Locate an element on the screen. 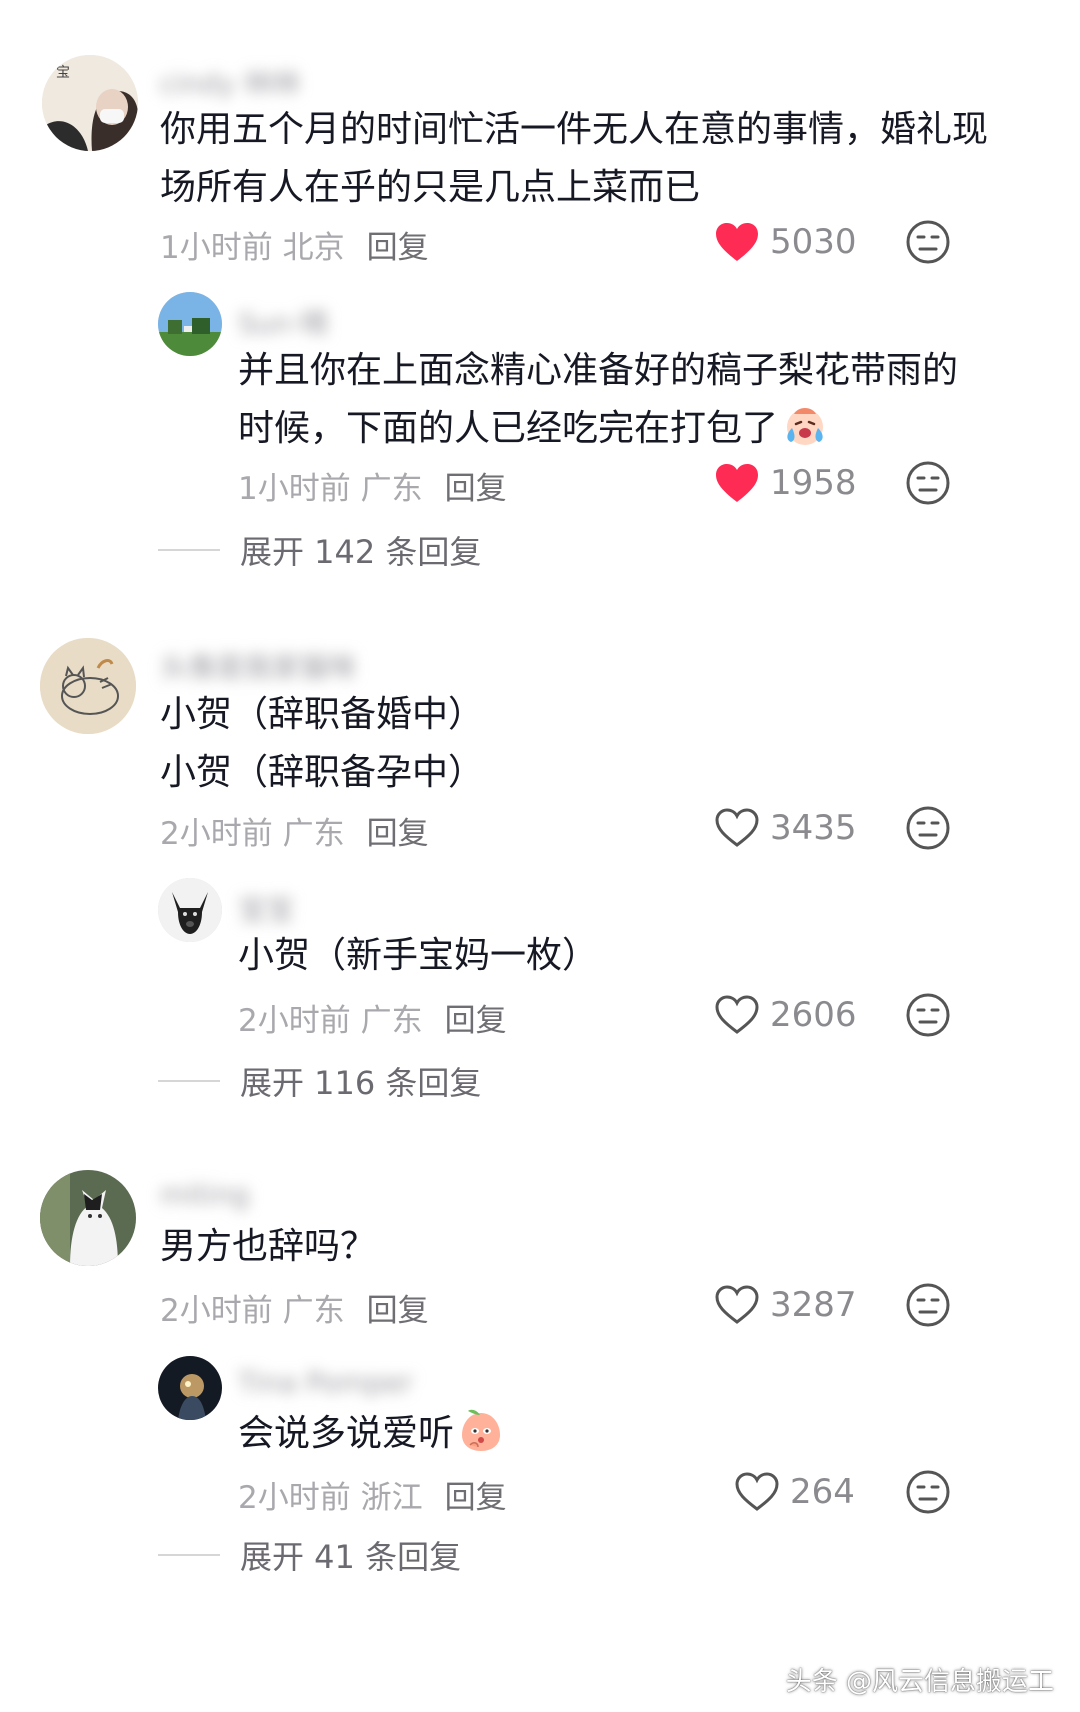 The image size is (1080, 1712). comment-line: 场所有人在乎的只是几点上菜而已 is located at coordinates (430, 187).